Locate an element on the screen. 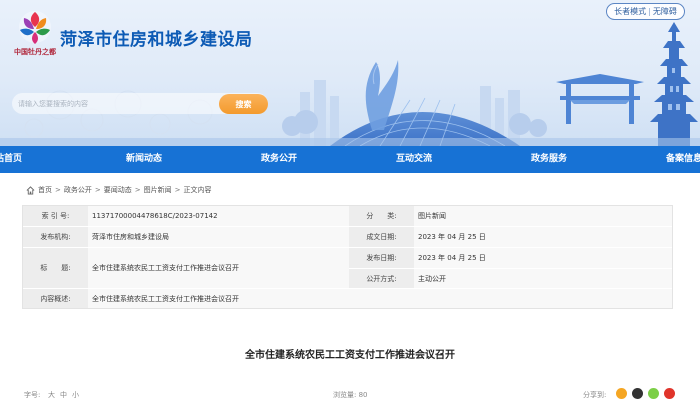 The width and height of the screenshot is (700, 403). created-date-label: 成文日期: is located at coordinates (381, 237).